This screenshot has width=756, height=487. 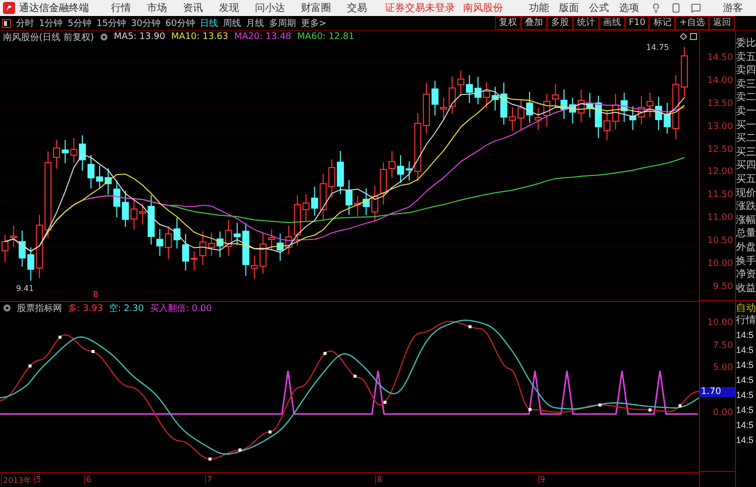 I want to click on menu-item: 问小达, so click(x=270, y=8).